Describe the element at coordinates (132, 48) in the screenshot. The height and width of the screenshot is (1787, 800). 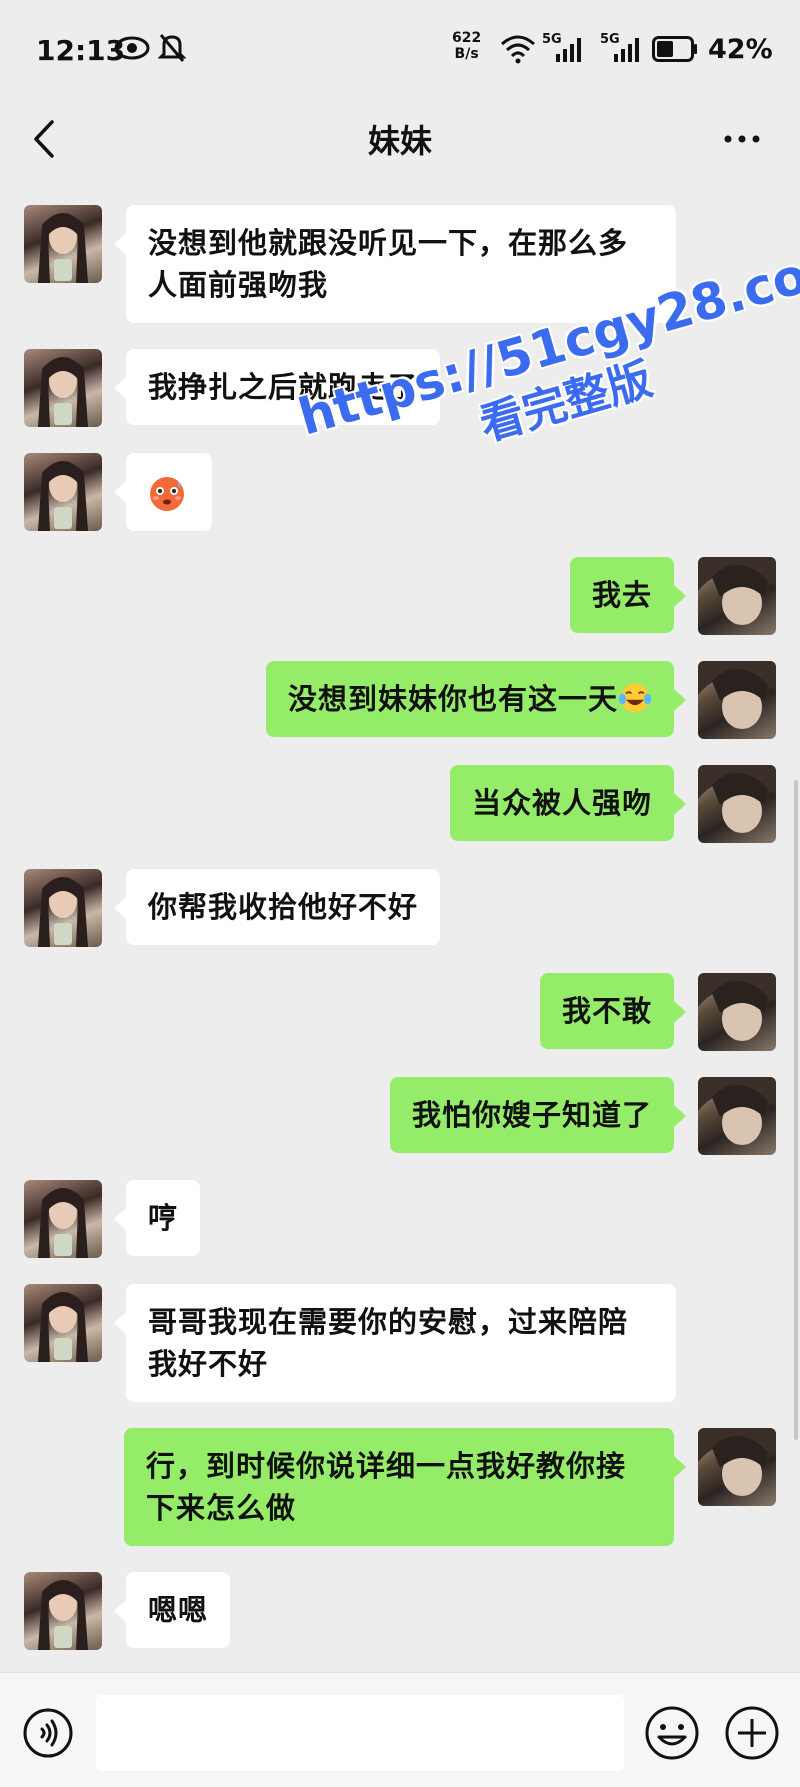
I see `eye-icon` at that location.